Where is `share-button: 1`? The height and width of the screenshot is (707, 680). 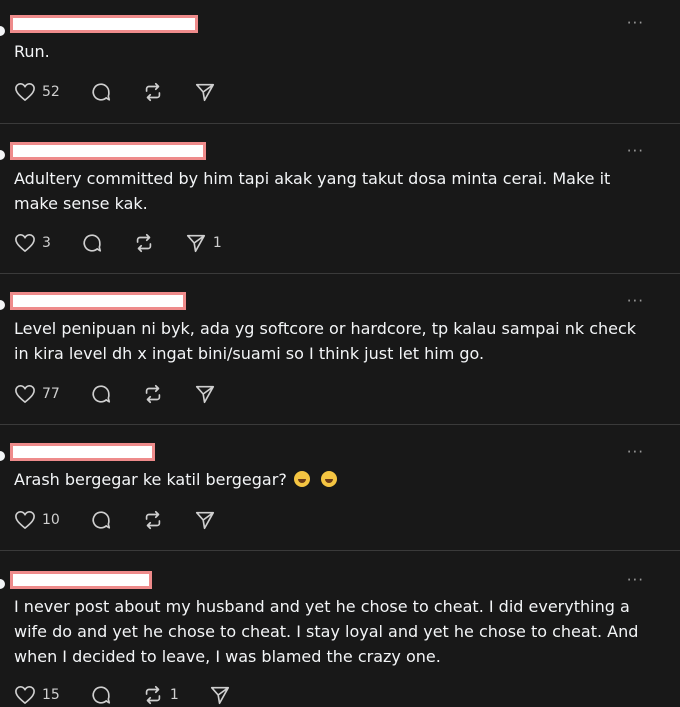 share-button: 1 is located at coordinates (203, 243).